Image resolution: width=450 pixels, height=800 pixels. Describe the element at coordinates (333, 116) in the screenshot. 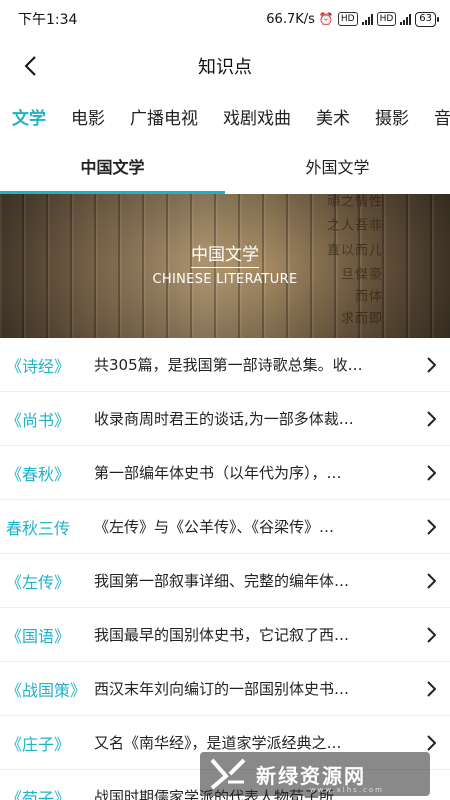

I see `tab-fine-arts: 美术` at that location.